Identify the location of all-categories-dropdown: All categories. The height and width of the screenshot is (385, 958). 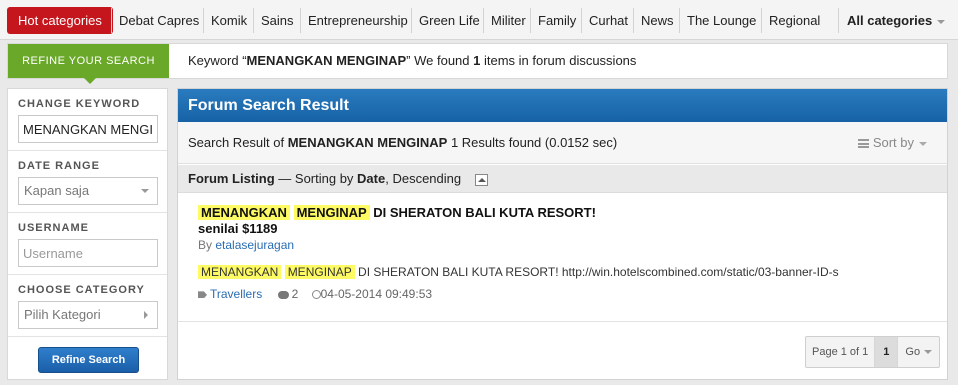
(892, 20).